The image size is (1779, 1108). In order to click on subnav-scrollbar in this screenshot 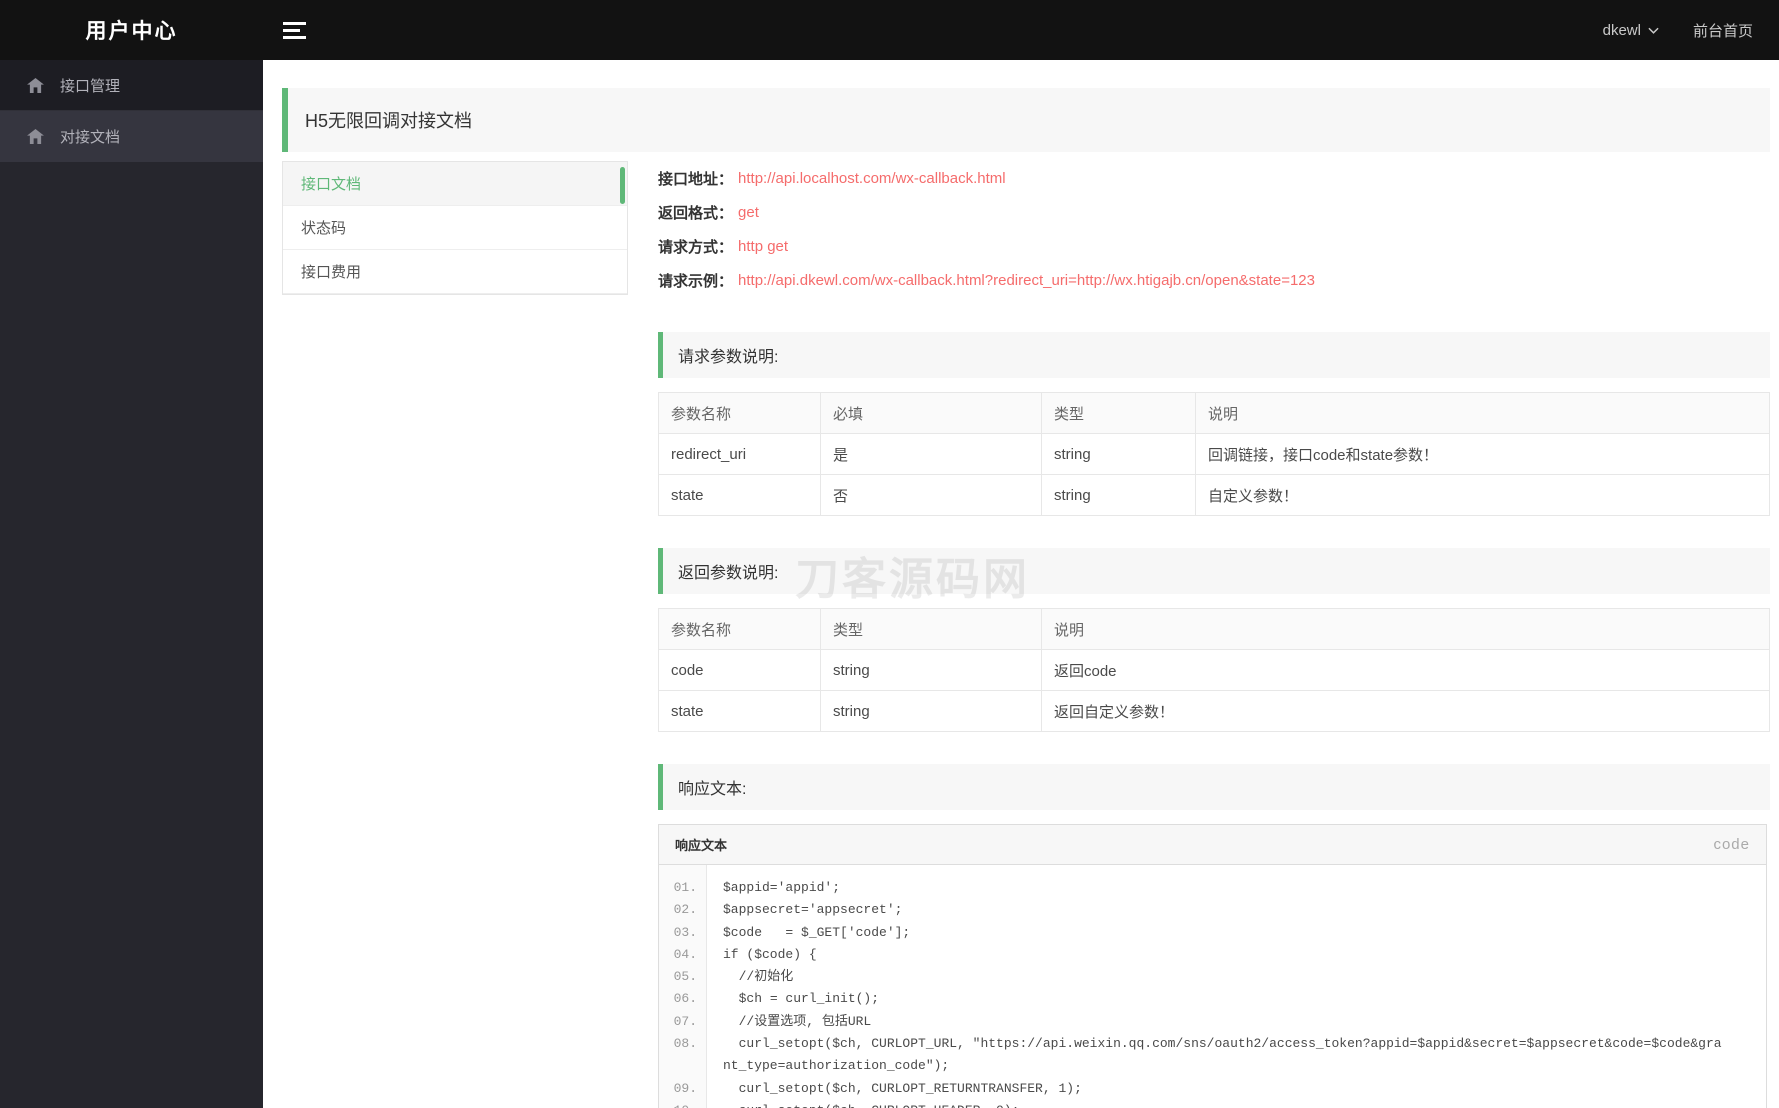, I will do `click(622, 185)`.